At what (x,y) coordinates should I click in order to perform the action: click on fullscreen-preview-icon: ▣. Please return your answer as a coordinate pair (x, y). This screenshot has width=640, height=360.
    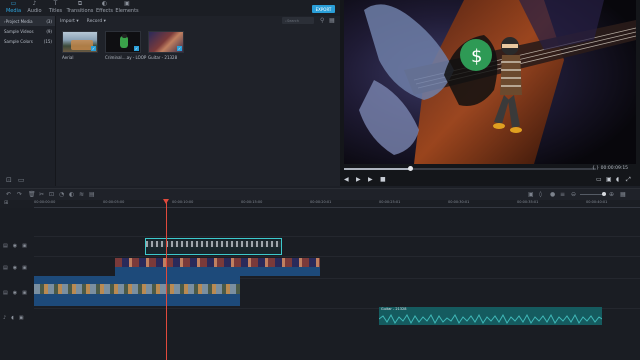
    Looking at the image, I should click on (609, 179).